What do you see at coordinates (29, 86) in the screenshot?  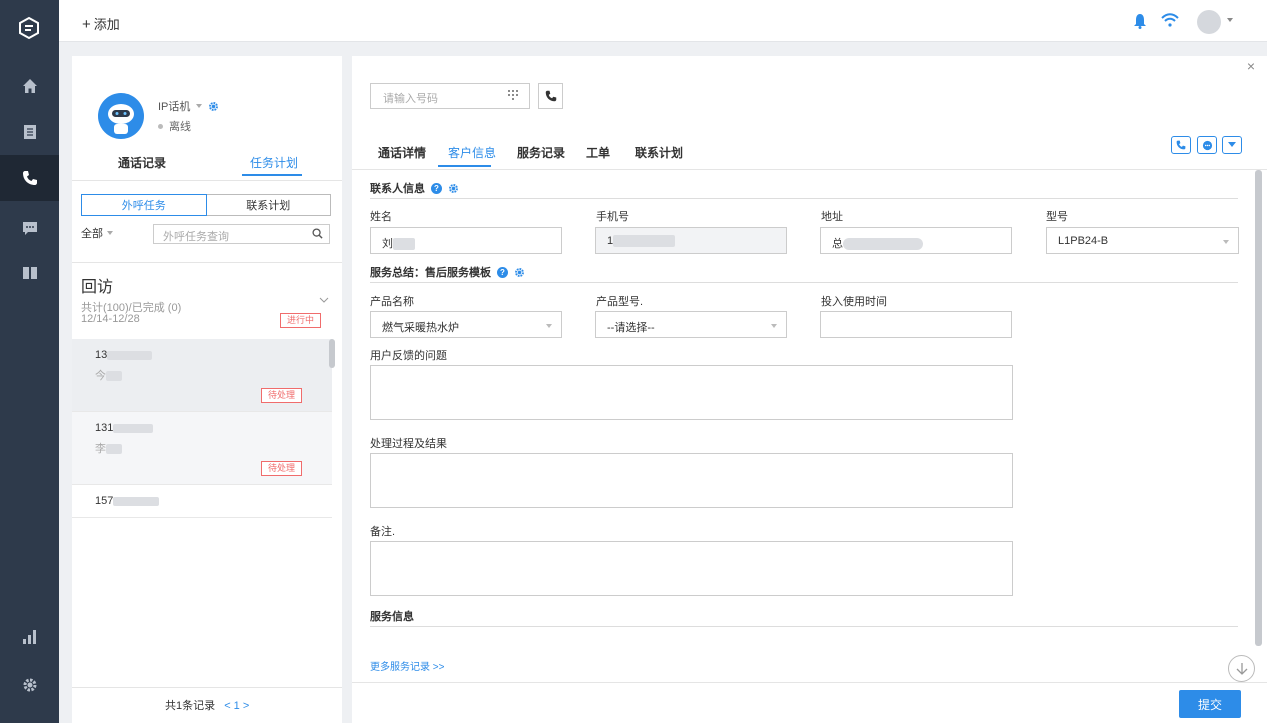 I see `nav-home` at bounding box center [29, 86].